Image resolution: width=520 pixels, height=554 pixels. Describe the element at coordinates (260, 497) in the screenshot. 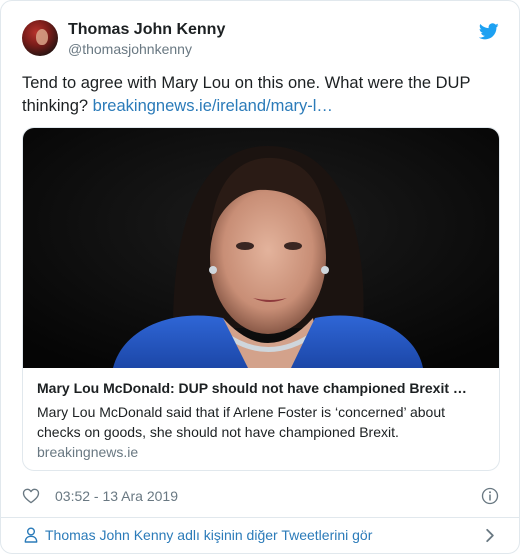

I see `tweet-meta: 03:52 - 13 Ara 2019` at that location.